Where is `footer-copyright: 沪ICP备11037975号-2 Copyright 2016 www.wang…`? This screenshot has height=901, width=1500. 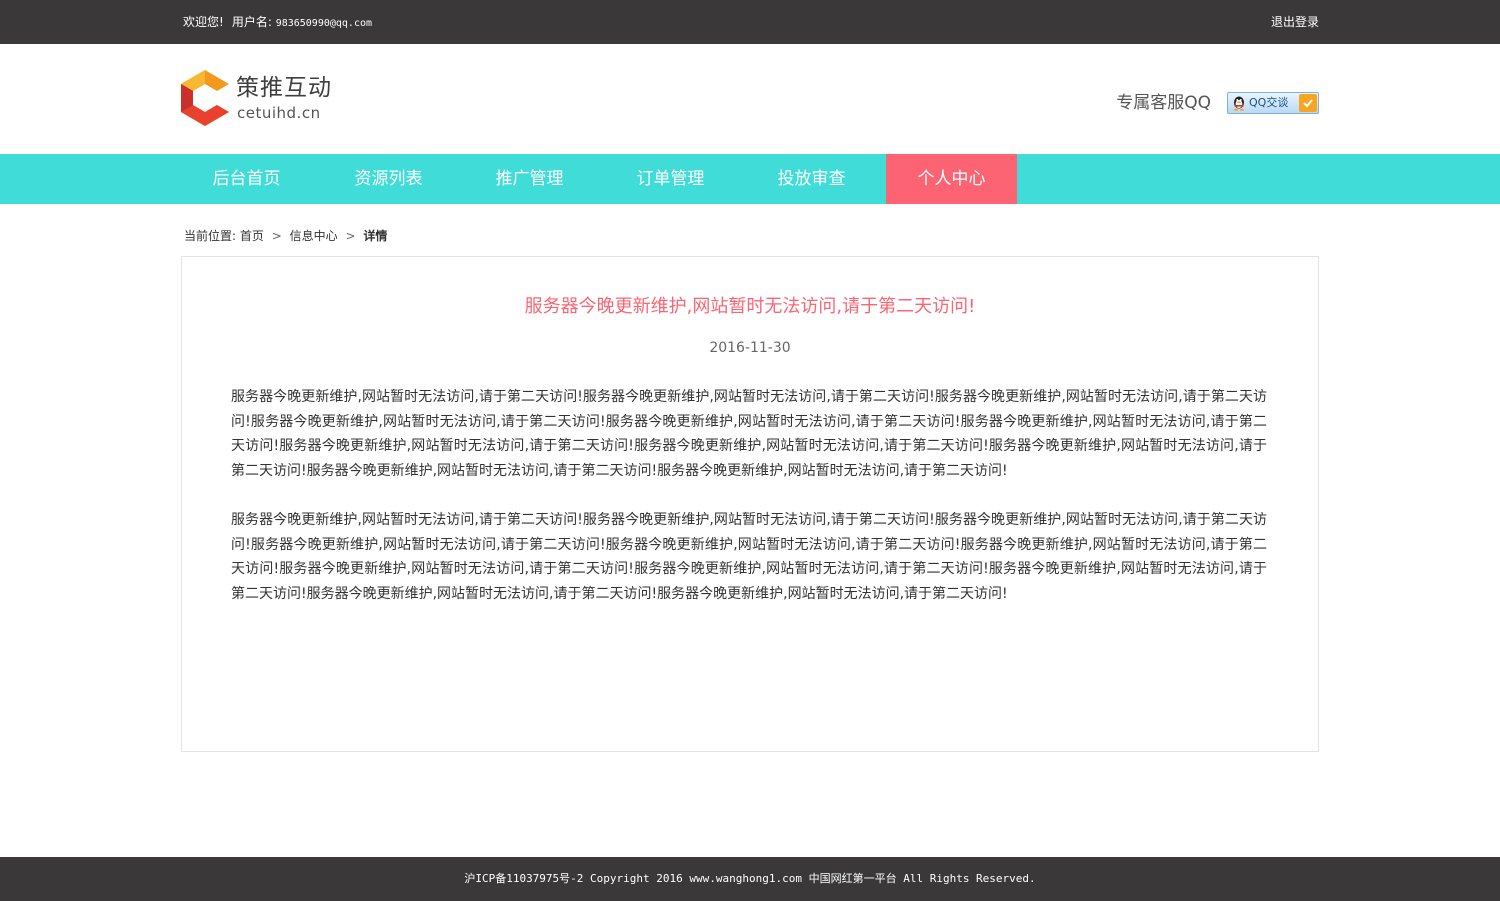
footer-copyright: 沪ICP备11037975号-2 Copyright 2016 www.wang… is located at coordinates (750, 878).